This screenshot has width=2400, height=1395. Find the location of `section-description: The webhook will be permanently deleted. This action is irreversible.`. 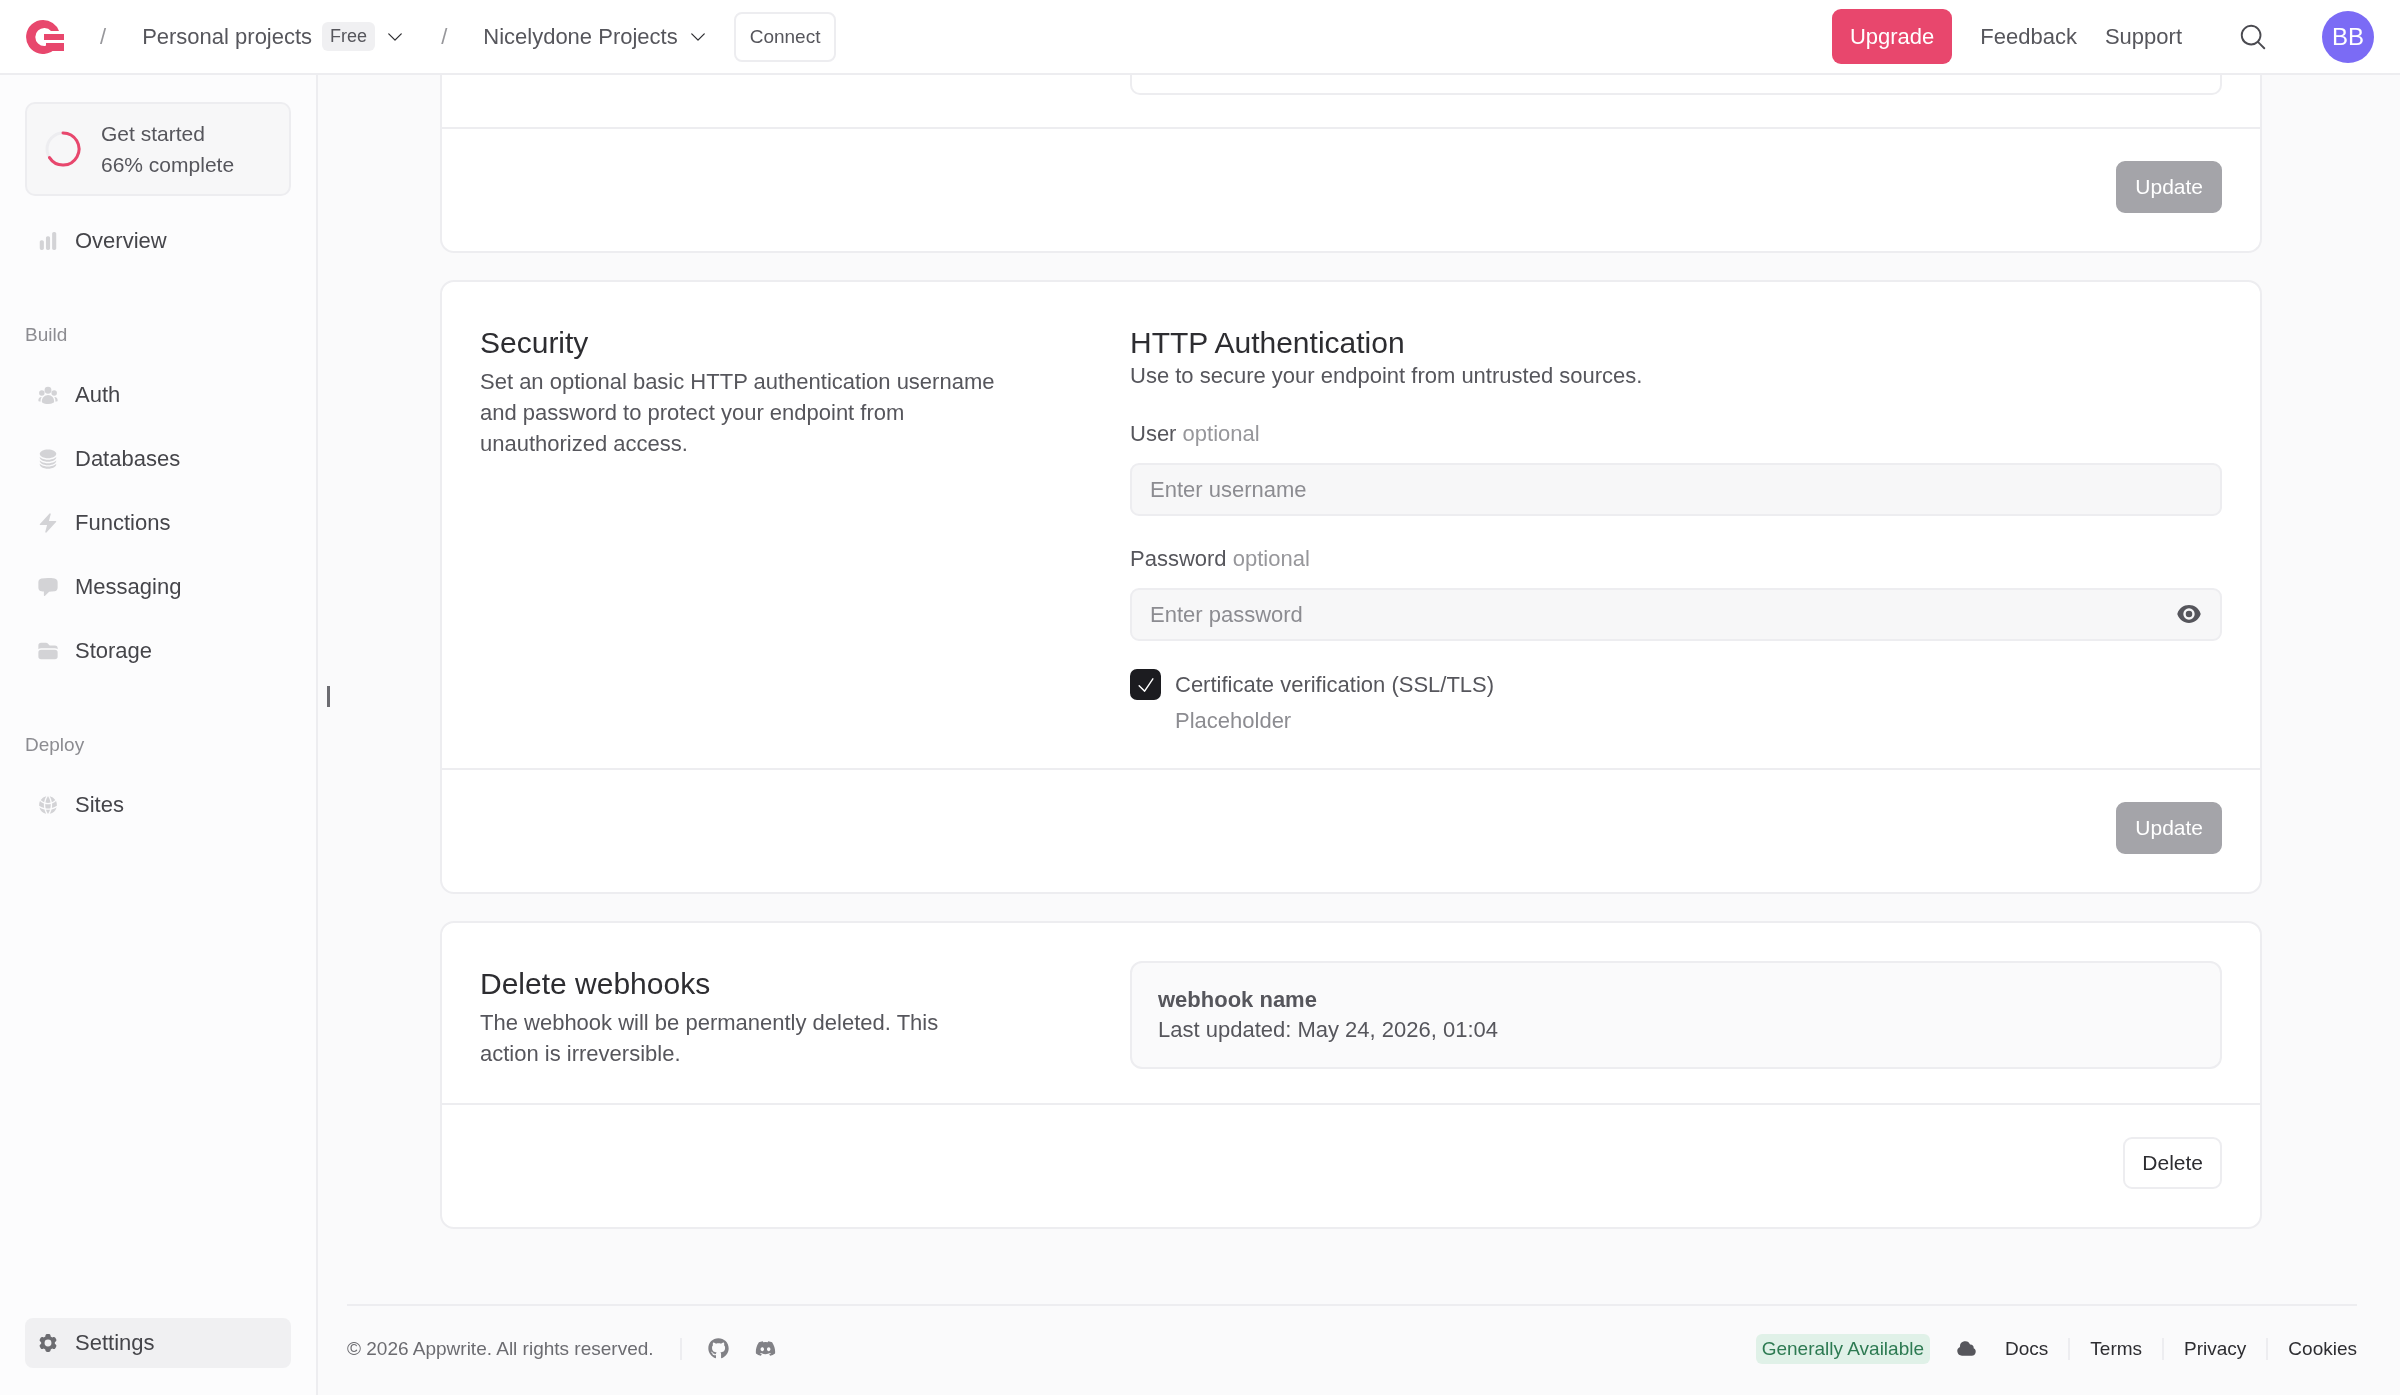

section-description: The webhook will be permanently deleted. This action is irreversible. is located at coordinates (710, 1038).